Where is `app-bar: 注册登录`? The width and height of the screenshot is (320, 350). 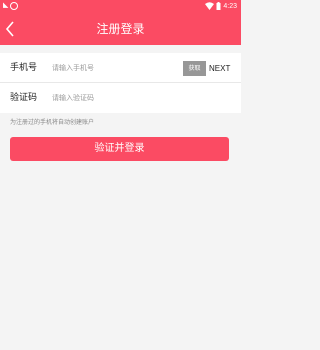 app-bar: 注册登录 is located at coordinates (120, 29).